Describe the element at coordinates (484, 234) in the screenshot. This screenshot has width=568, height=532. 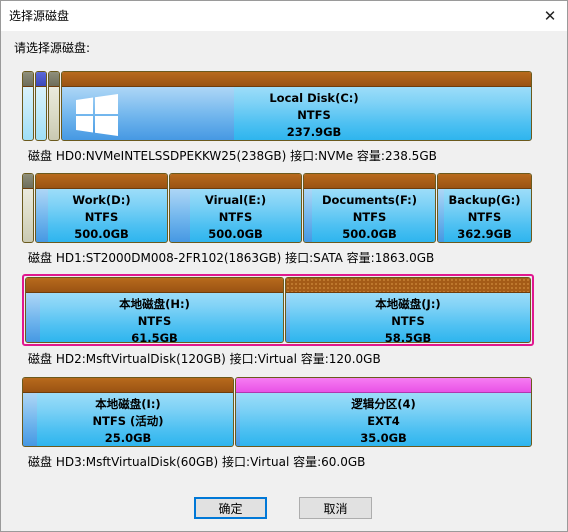
I see `partition-size: 362.9GB` at that location.